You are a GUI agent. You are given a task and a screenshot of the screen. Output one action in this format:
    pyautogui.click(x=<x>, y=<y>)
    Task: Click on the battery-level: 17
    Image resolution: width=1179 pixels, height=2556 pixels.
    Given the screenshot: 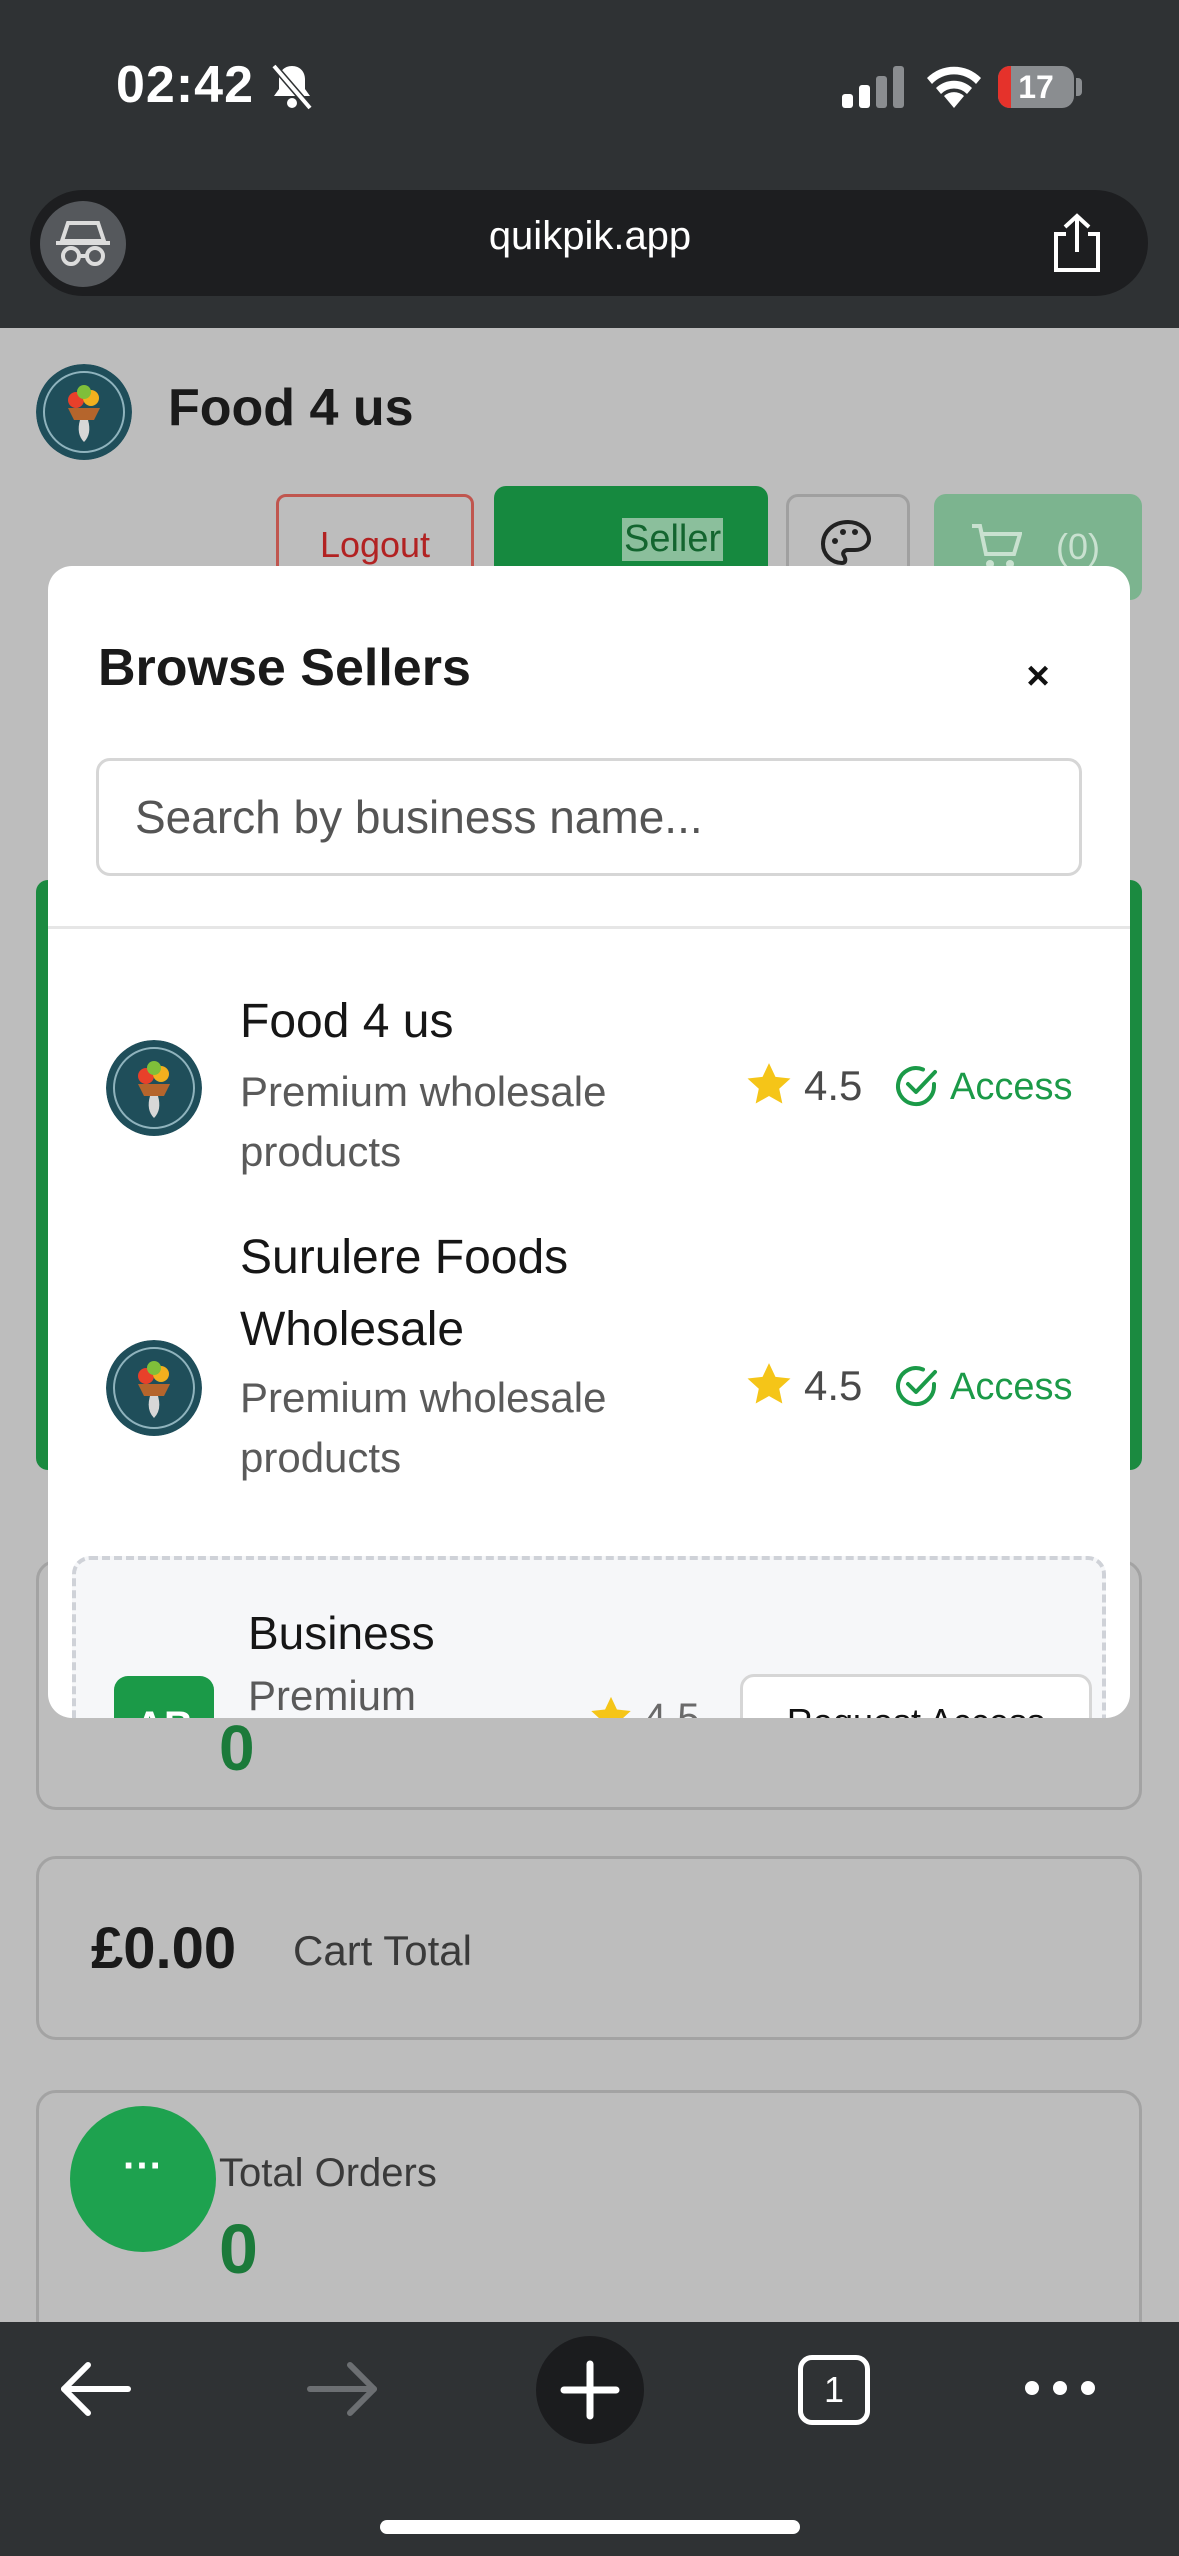 What is the action you would take?
    pyautogui.click(x=1036, y=87)
    